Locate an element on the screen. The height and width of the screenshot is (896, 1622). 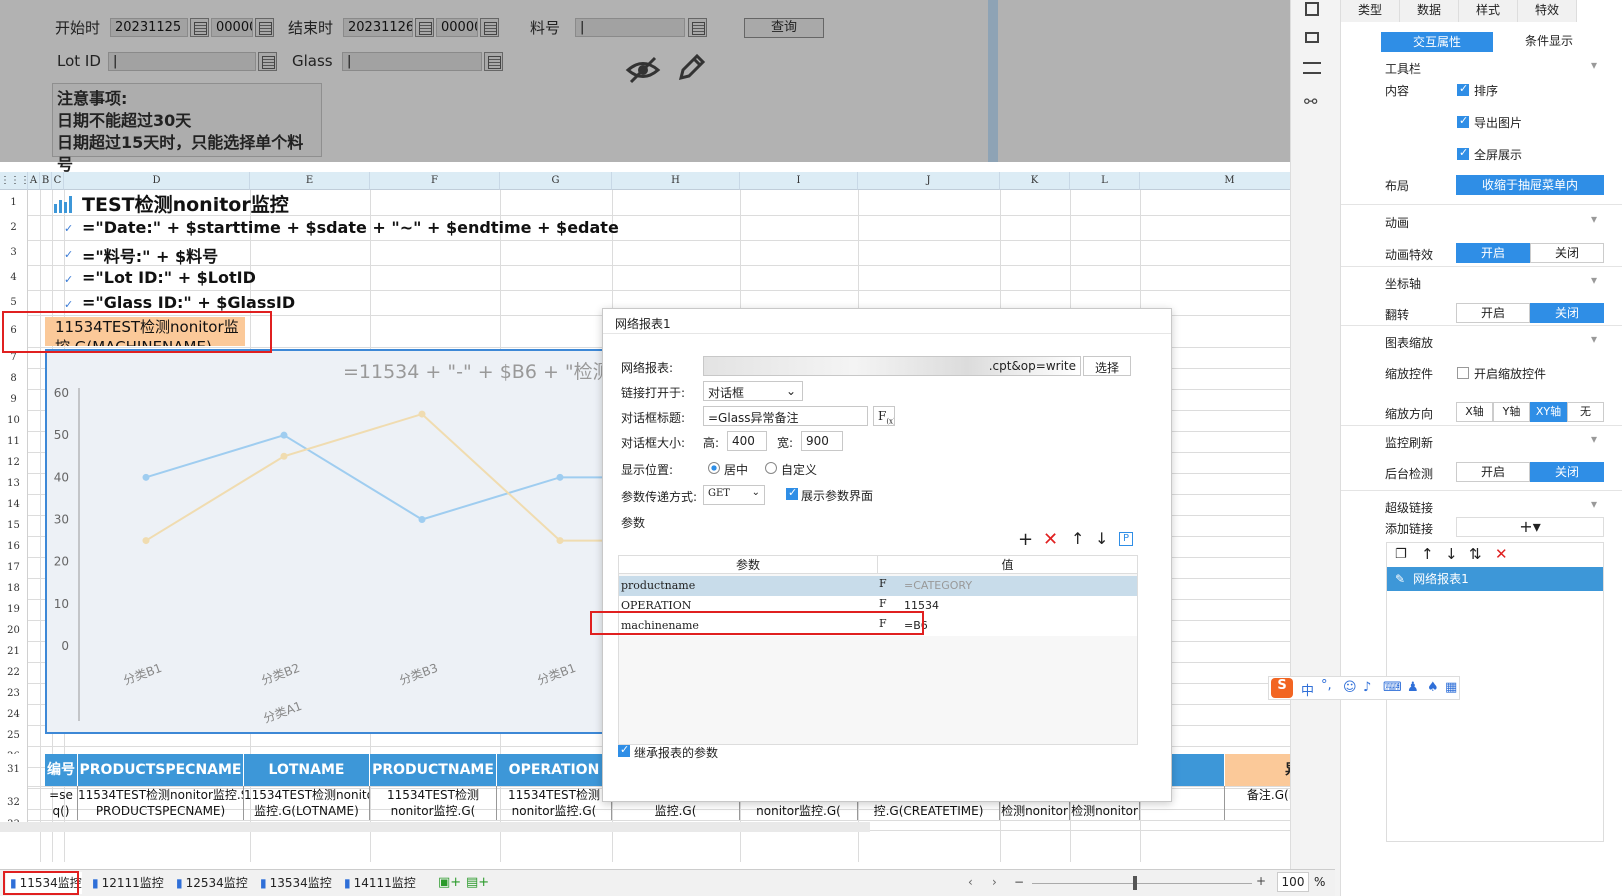
subtab-condition: 条件显示 is located at coordinates (1549, 42).